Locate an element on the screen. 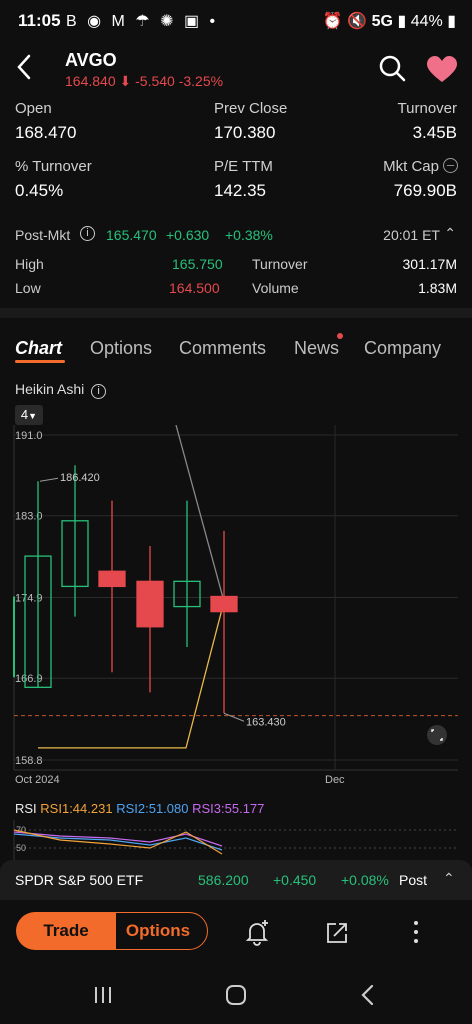 The image size is (472, 1024). annotation-high: 186.420 is located at coordinates (80, 478).